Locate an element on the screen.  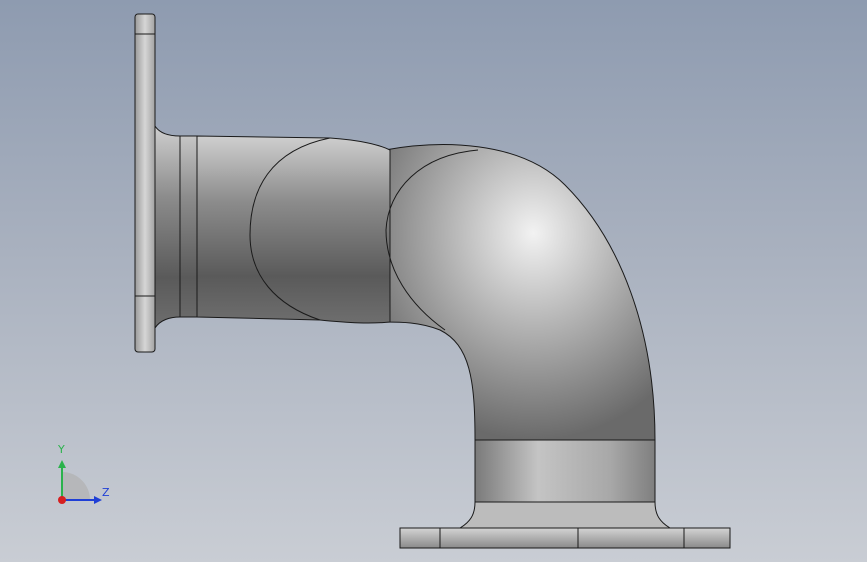
triad-z-arrow is located at coordinates (98, 500).